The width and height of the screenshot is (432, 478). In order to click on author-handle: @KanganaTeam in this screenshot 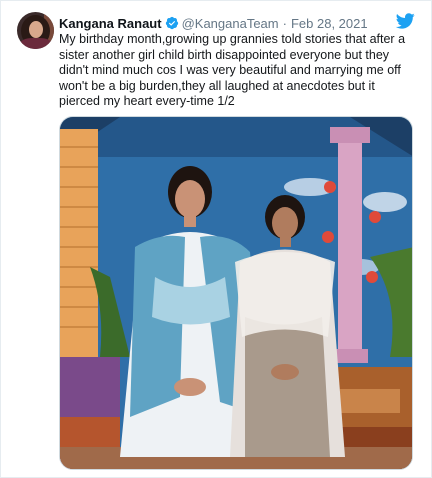, I will do `click(230, 23)`.